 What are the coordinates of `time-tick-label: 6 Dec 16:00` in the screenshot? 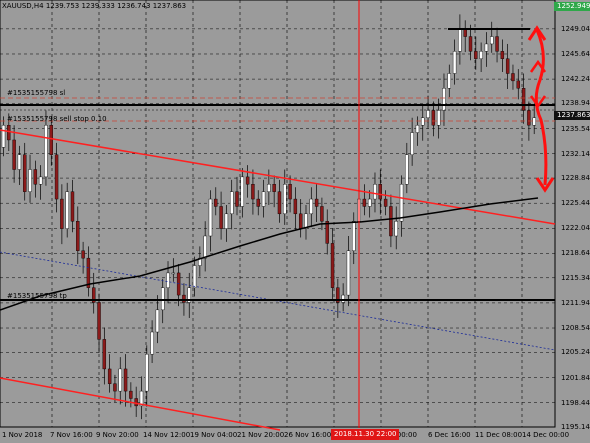 It's located at (449, 435).